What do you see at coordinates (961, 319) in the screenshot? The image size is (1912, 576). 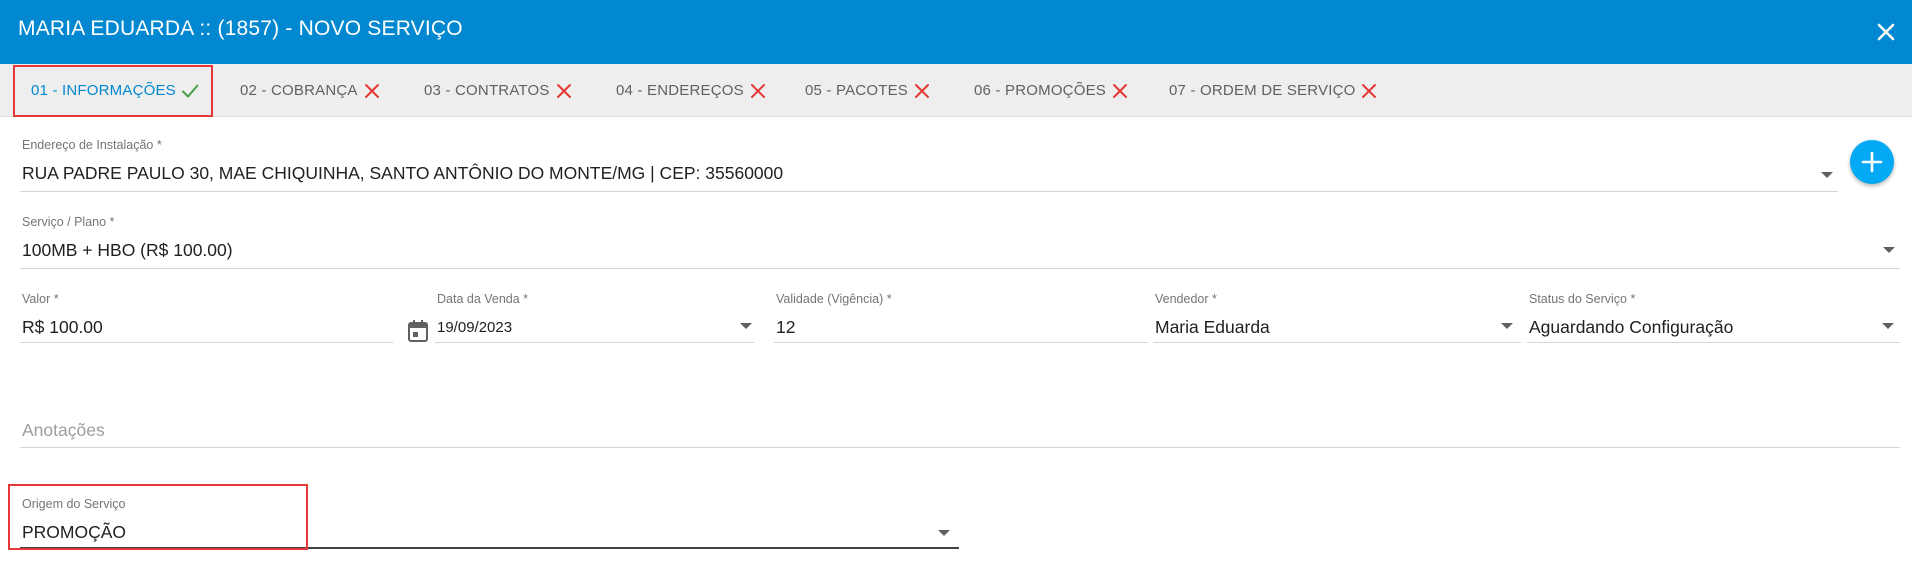 I see `validade-input: Validade (Vigência) * 12` at bounding box center [961, 319].